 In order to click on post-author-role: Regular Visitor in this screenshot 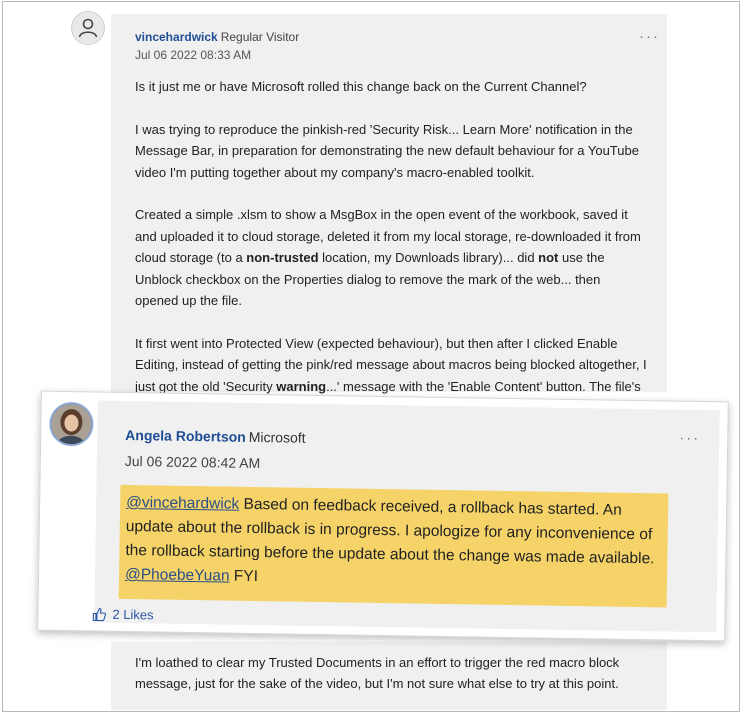, I will do `click(260, 37)`.